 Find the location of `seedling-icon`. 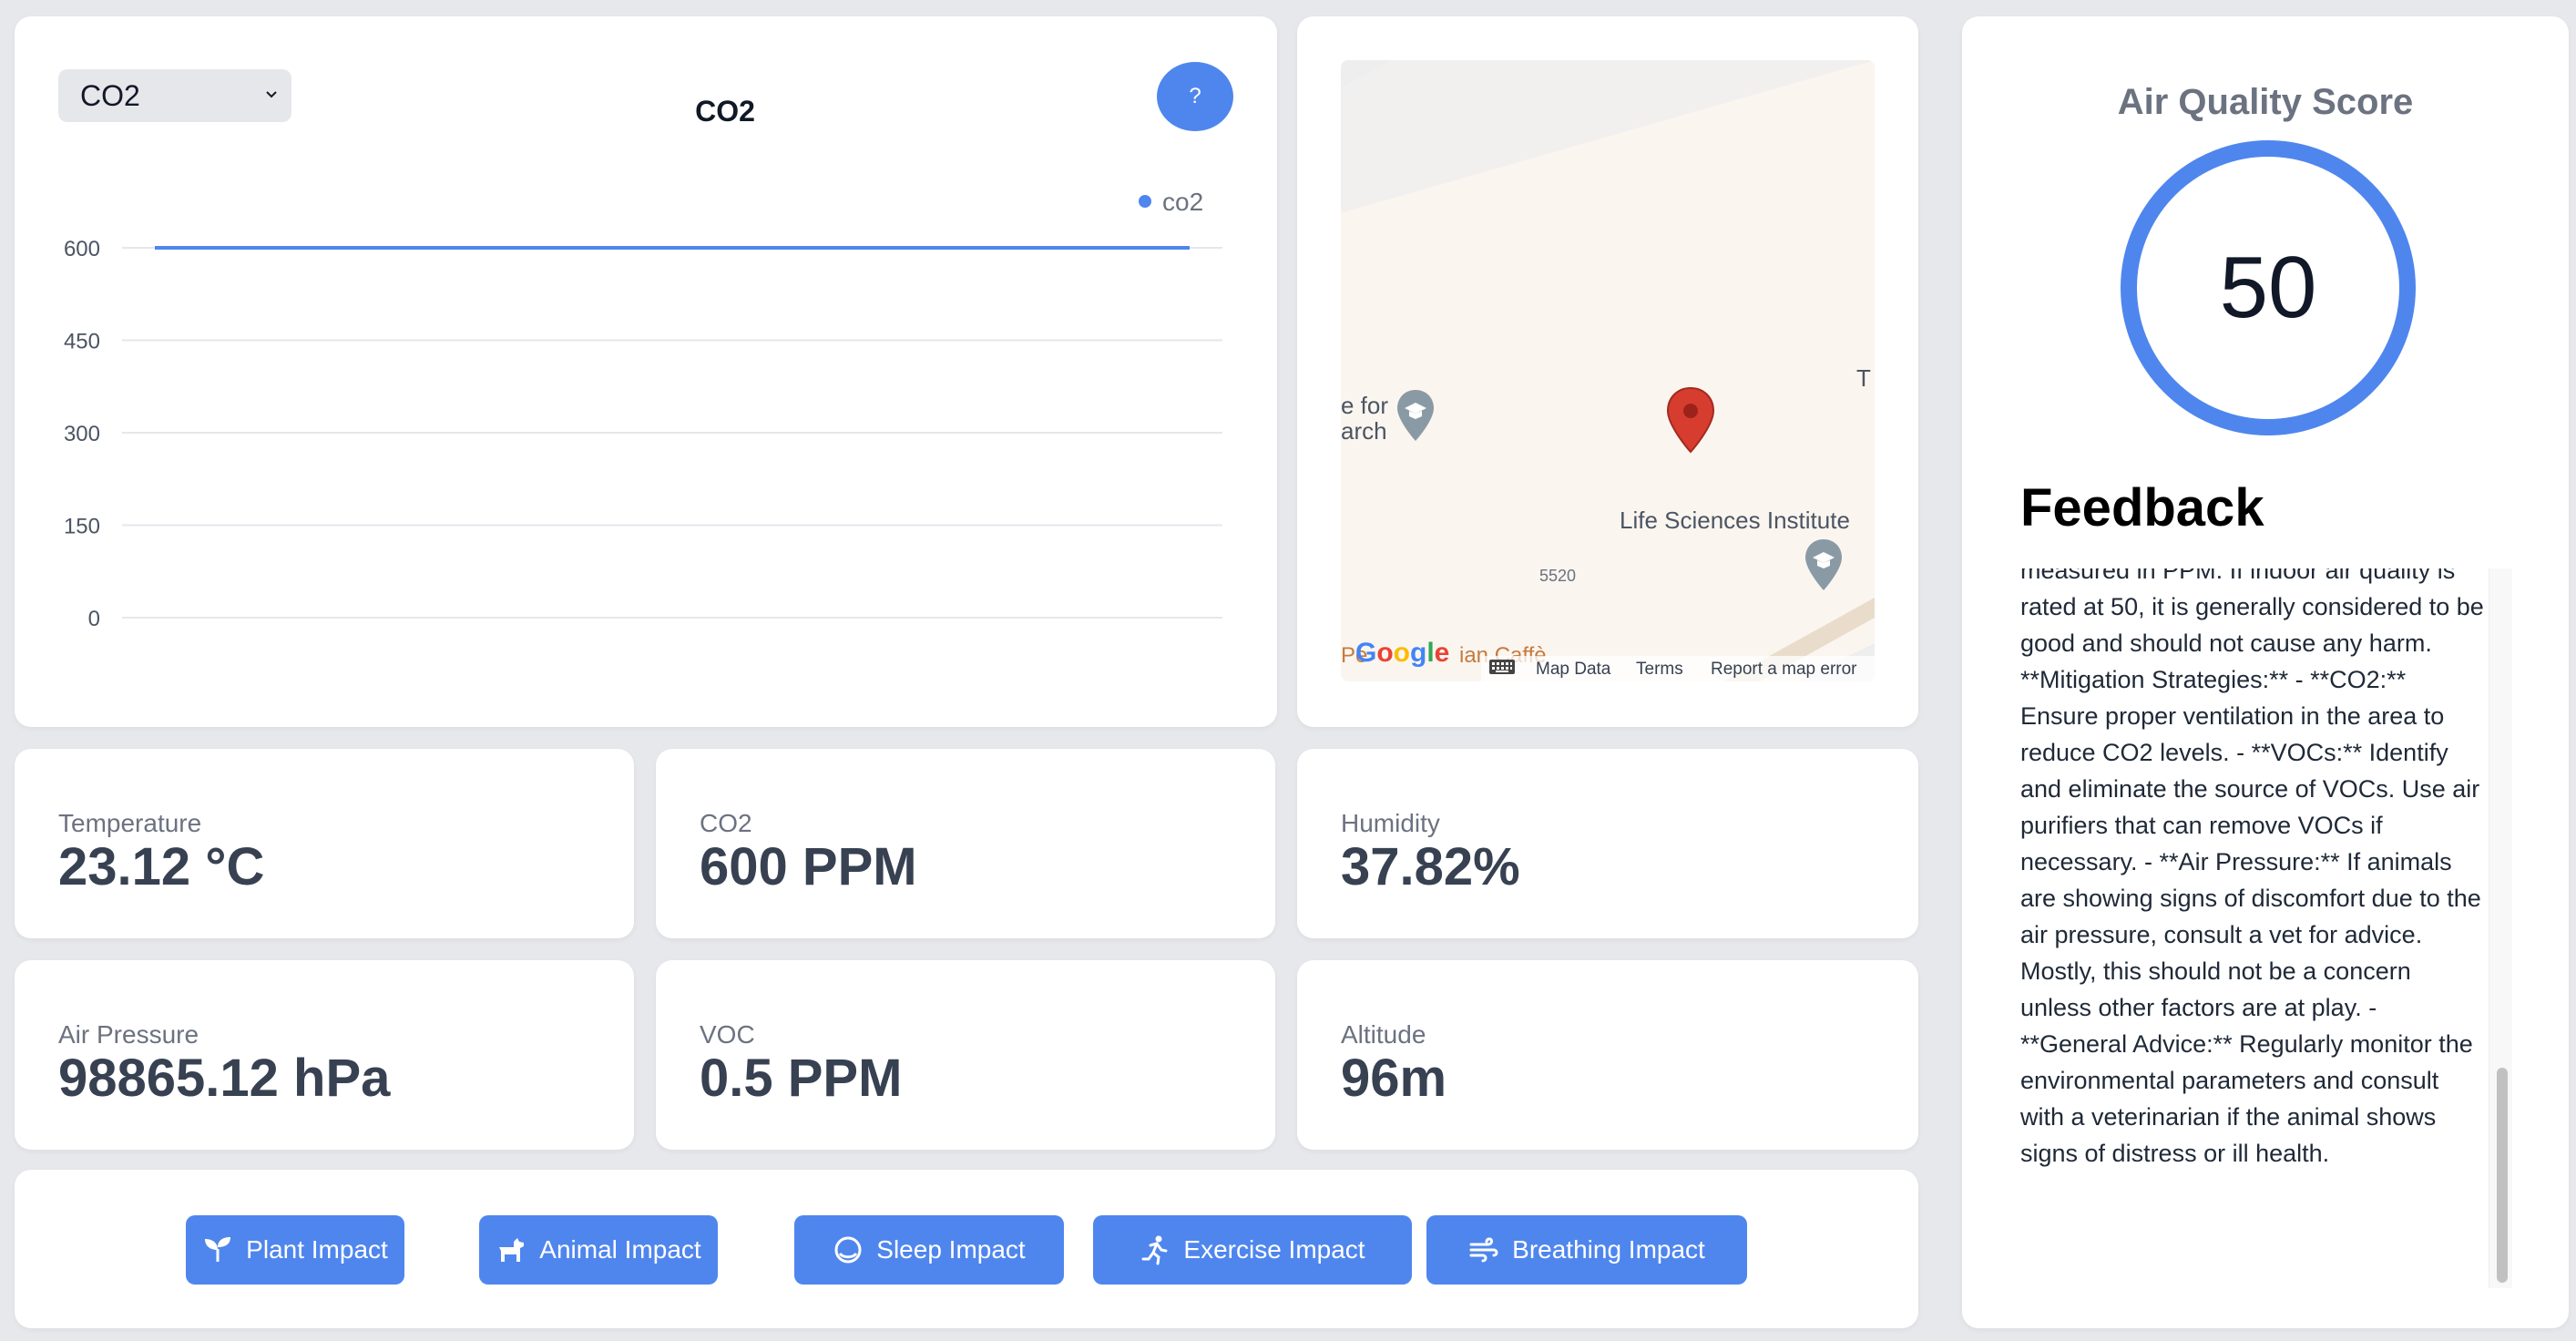

seedling-icon is located at coordinates (218, 1249).